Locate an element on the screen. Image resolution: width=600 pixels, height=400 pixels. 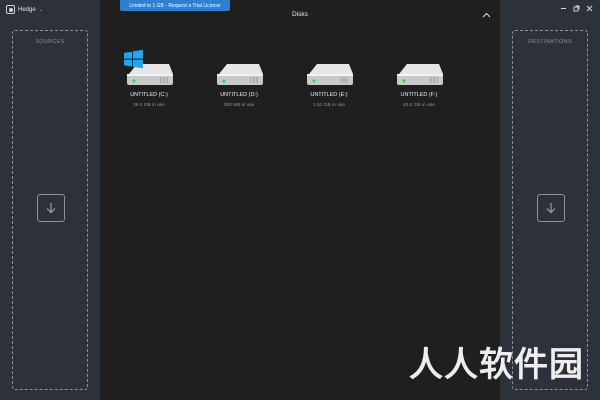
minimize-button is located at coordinates (563, 8).